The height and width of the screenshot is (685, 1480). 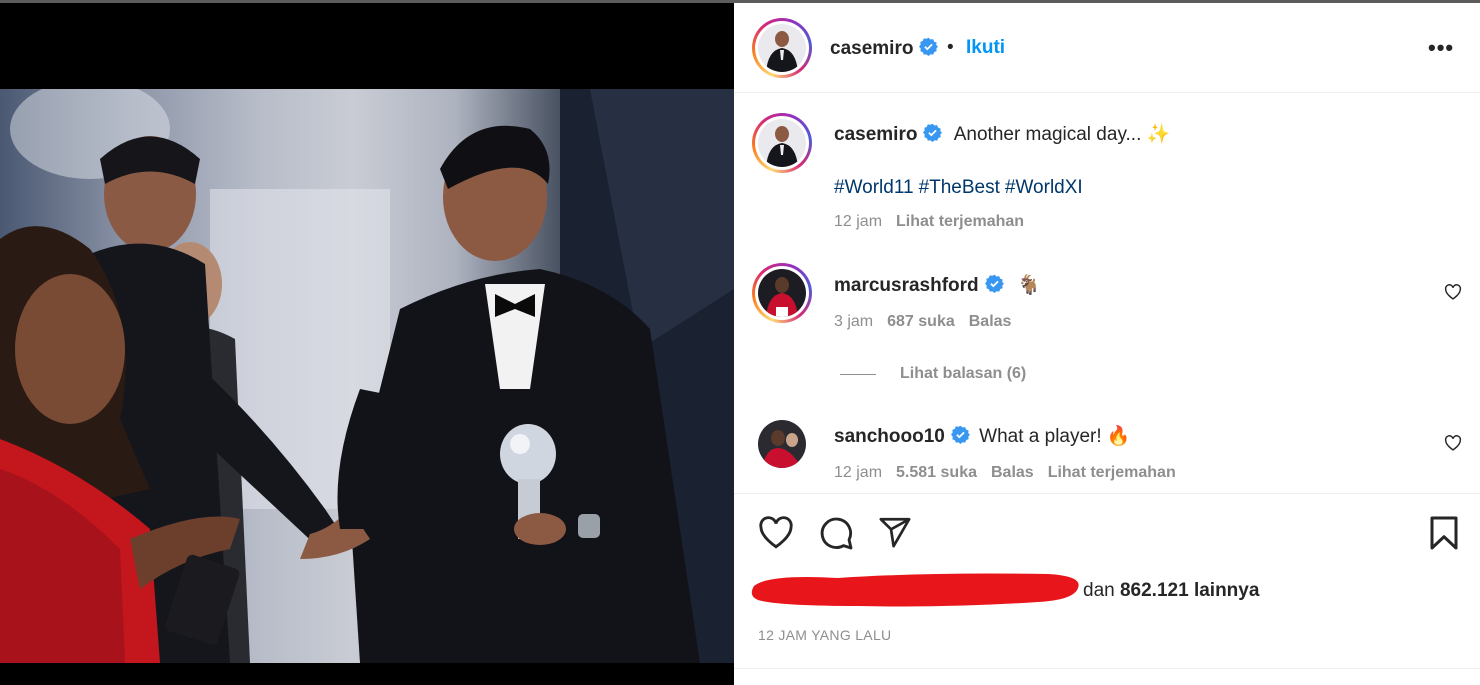 I want to click on comment-icon, so click(x=836, y=533).